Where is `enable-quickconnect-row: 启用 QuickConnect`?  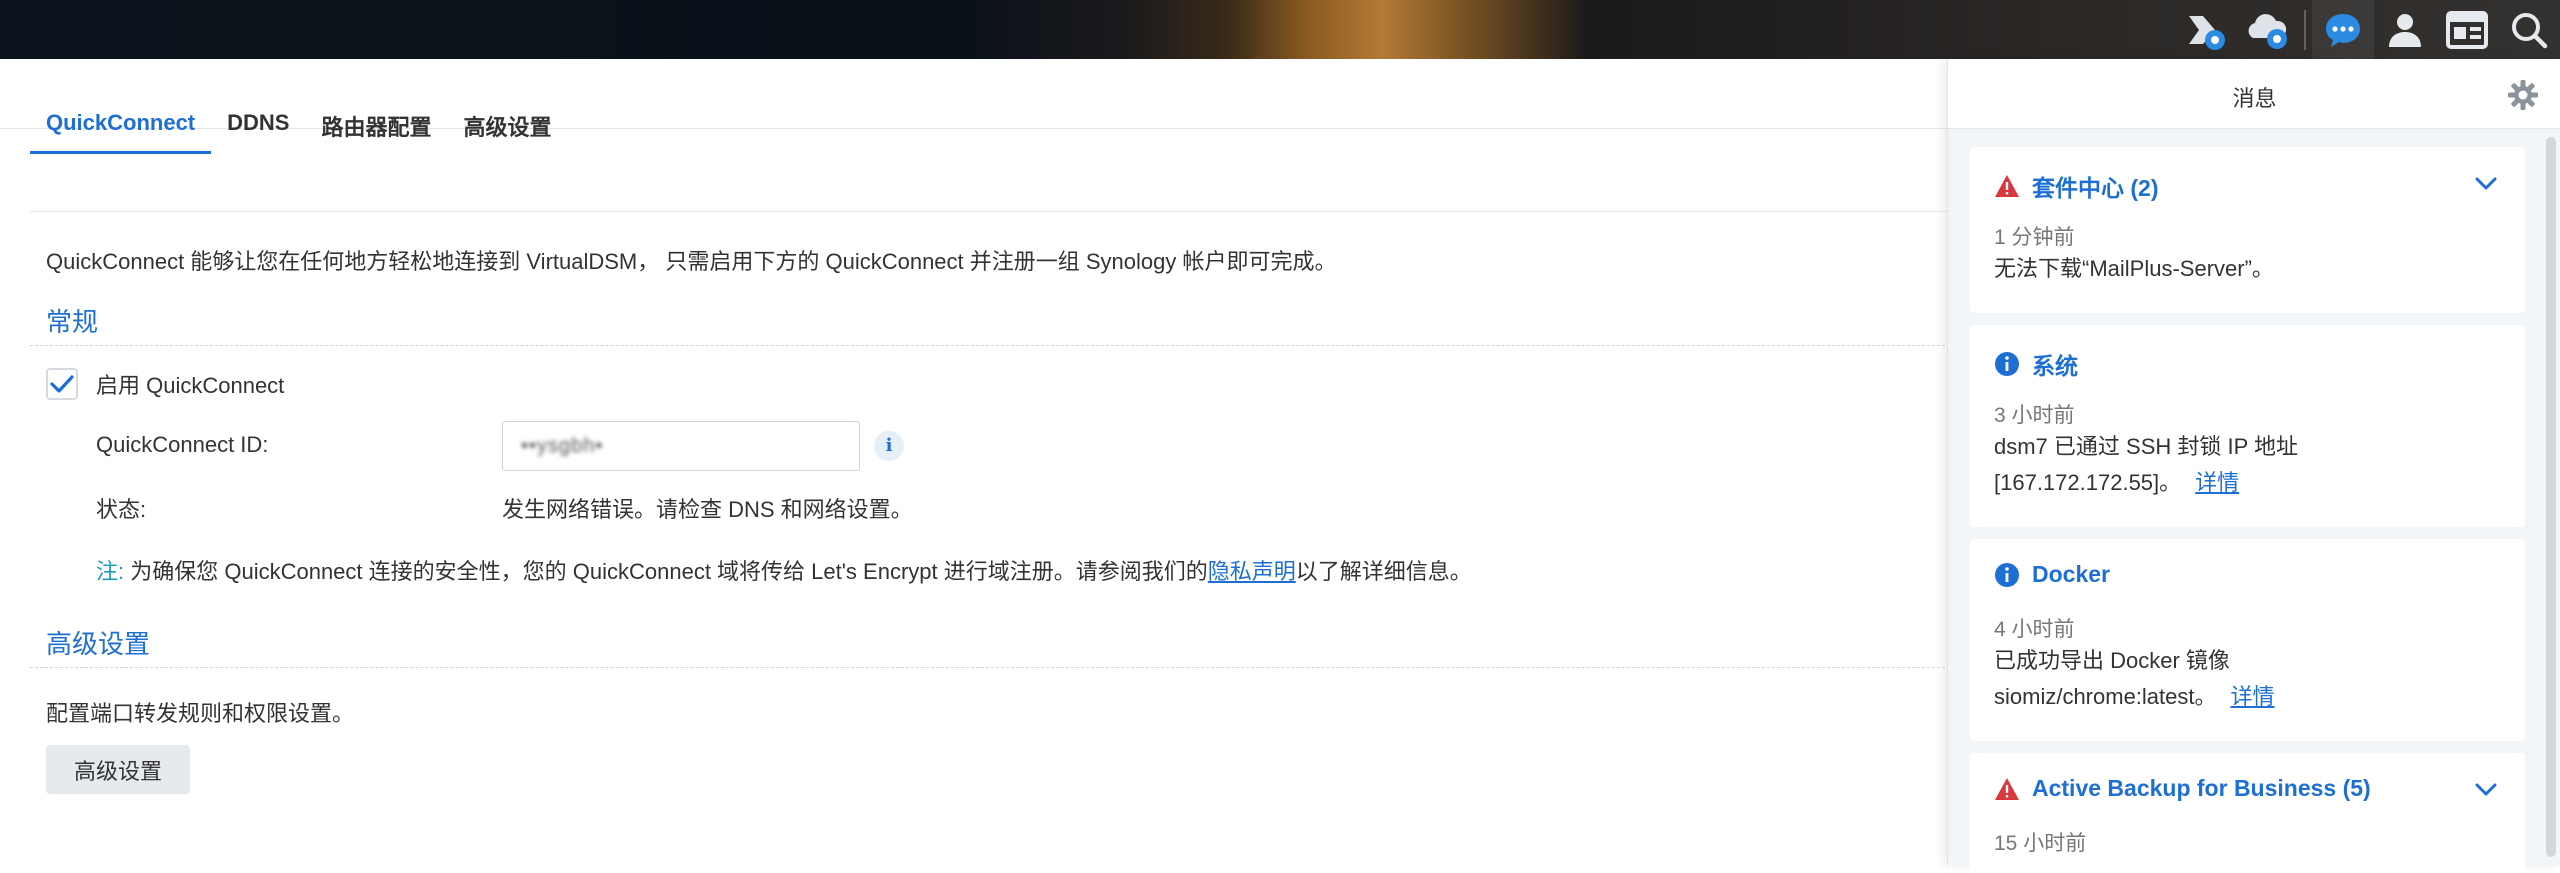
enable-quickconnect-row: 启用 QuickConnect is located at coordinates (165, 384).